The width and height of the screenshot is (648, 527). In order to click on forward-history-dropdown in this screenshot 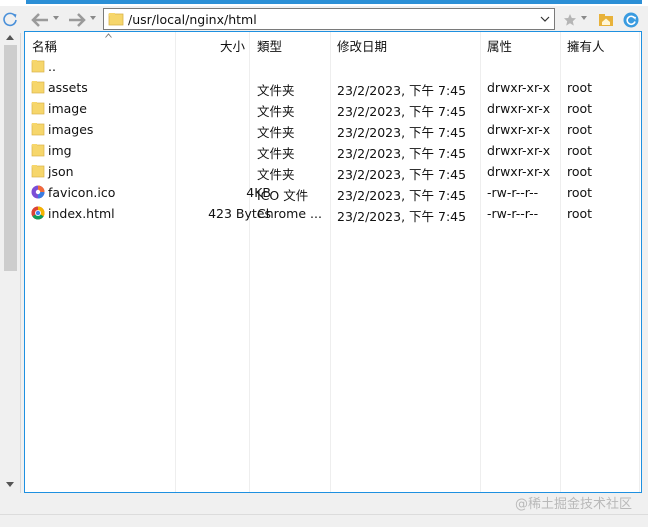, I will do `click(93, 18)`.